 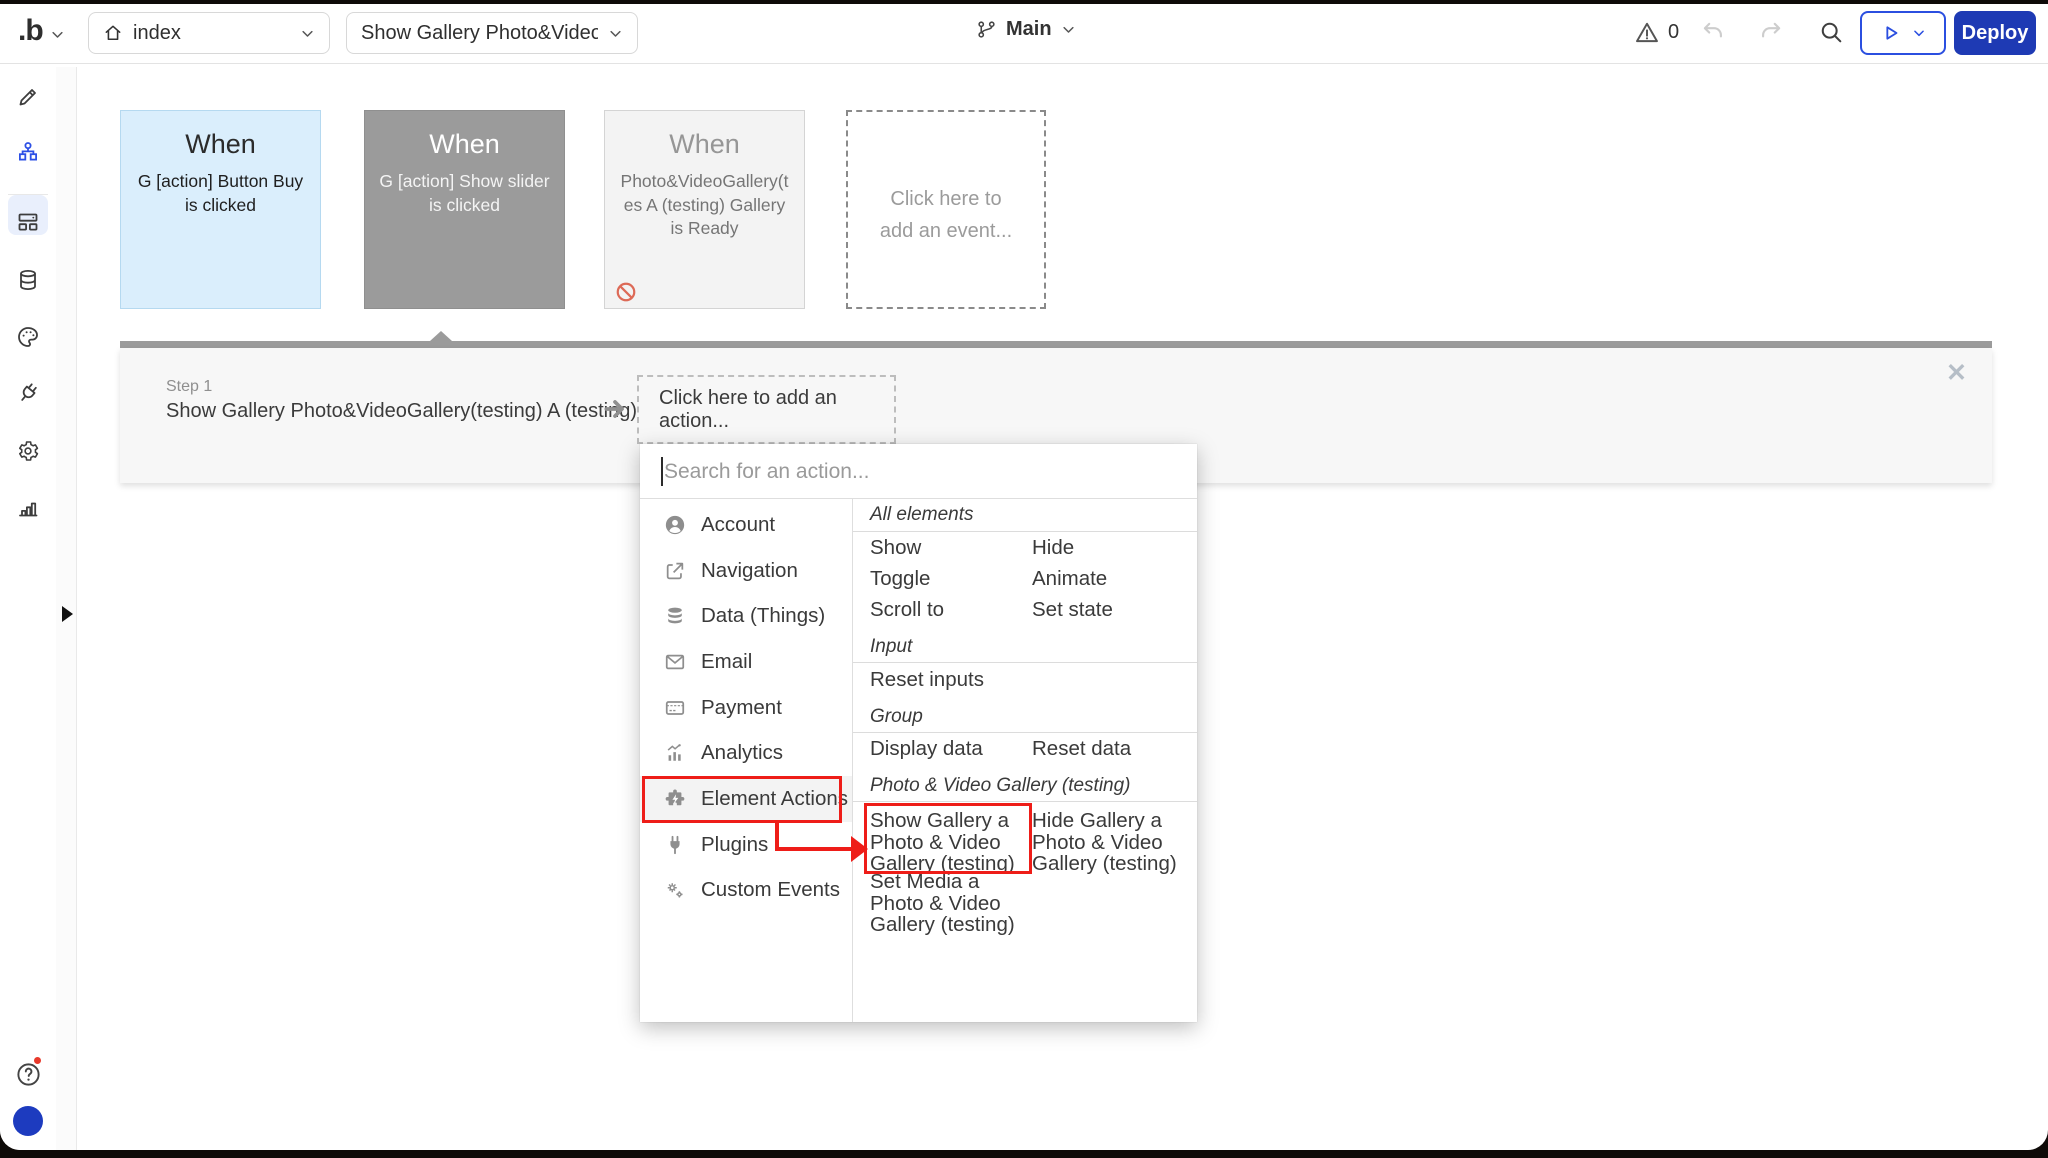 What do you see at coordinates (746, 525) in the screenshot?
I see `category-account: Account` at bounding box center [746, 525].